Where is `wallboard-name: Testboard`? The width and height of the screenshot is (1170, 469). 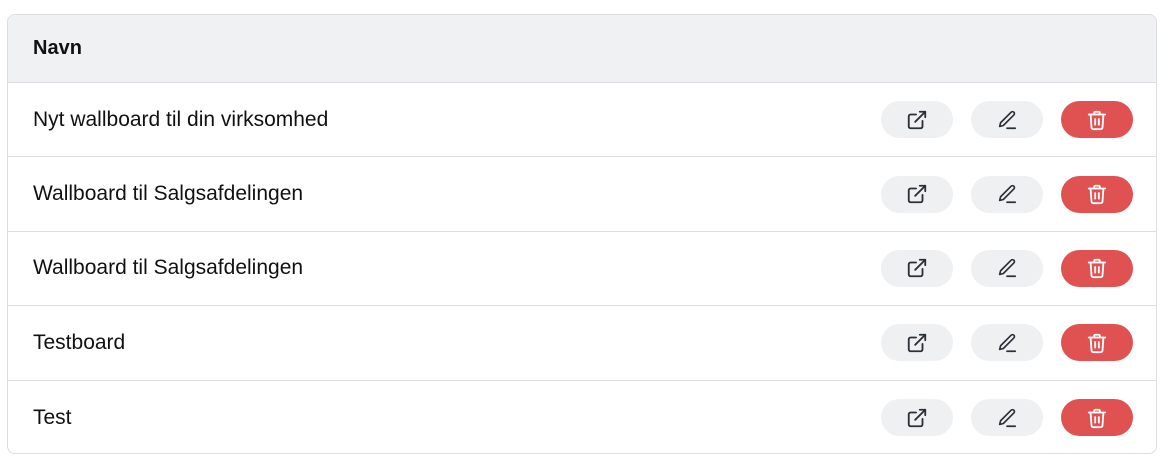
wallboard-name: Testboard is located at coordinates (79, 342).